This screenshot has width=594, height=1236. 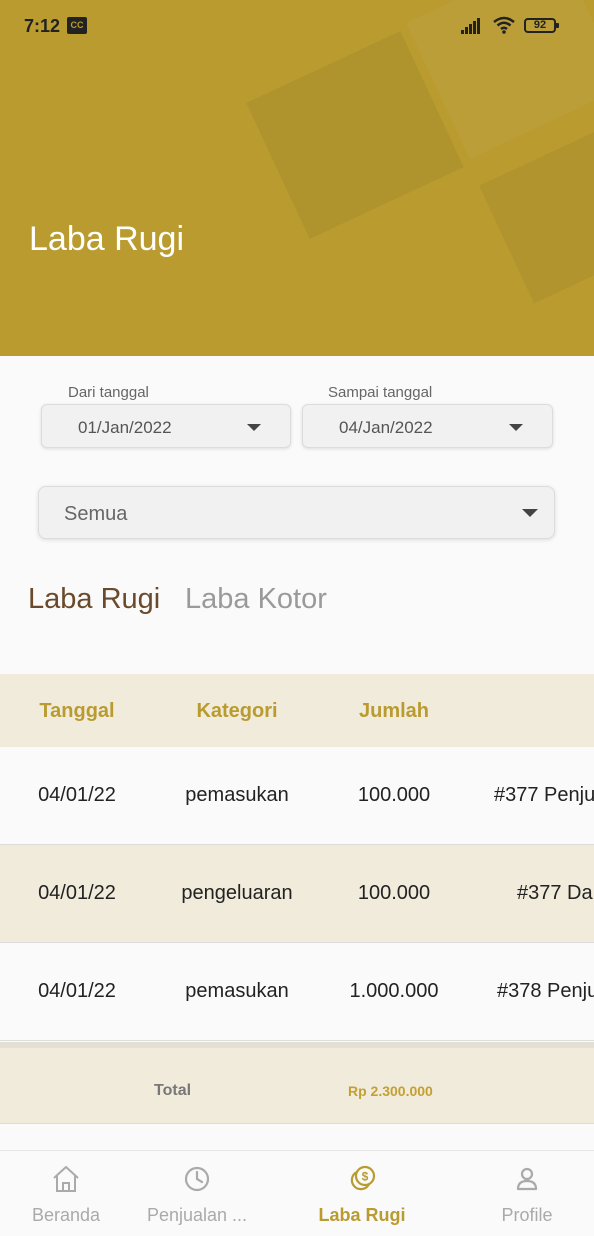 I want to click on clock-icon, so click(x=197, y=1179).